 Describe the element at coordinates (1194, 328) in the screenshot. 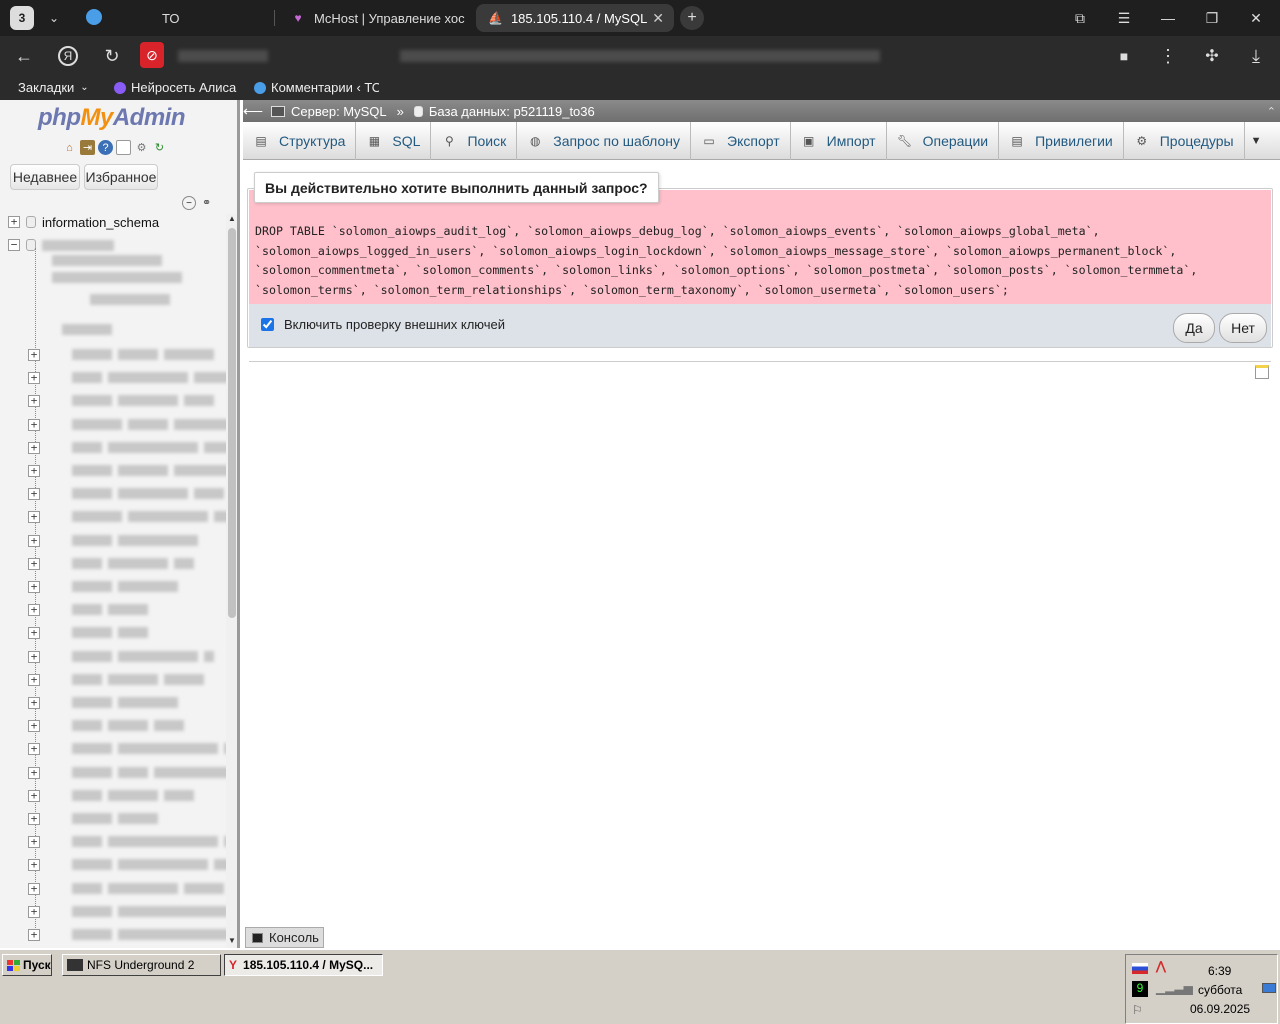

I see `yes-button: Да` at that location.